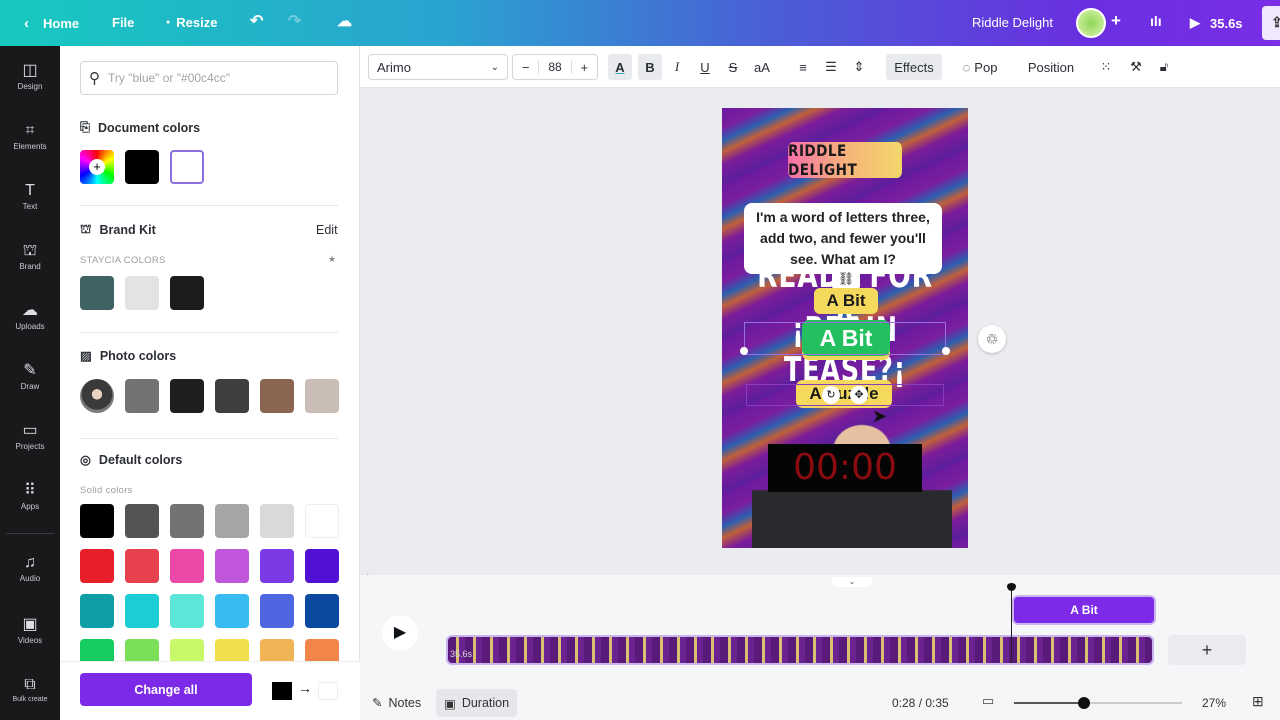  What do you see at coordinates (1011, 587) in the screenshot?
I see `playhead-handle` at bounding box center [1011, 587].